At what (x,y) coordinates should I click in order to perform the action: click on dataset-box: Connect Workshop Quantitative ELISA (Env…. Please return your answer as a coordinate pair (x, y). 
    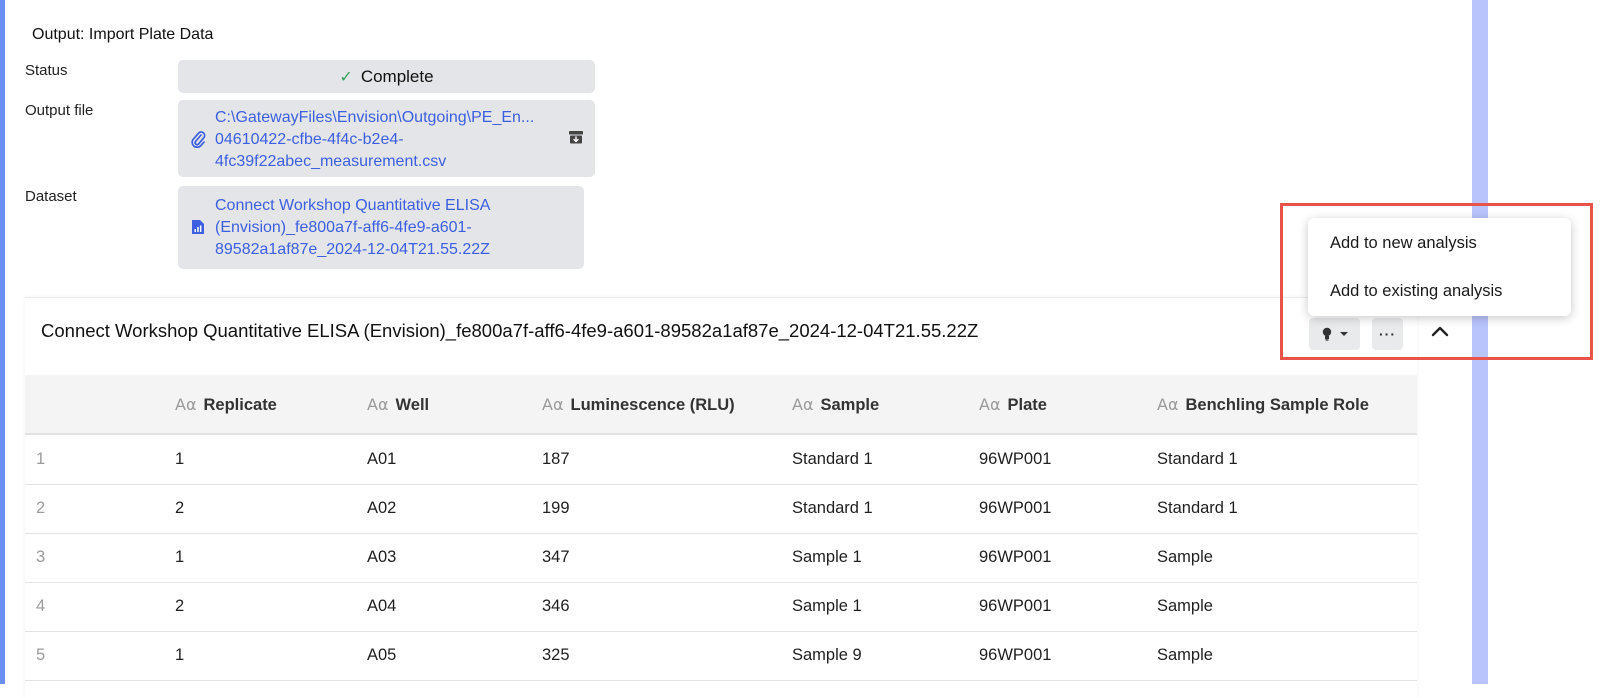
    Looking at the image, I should click on (381, 227).